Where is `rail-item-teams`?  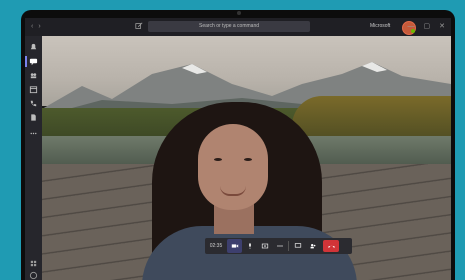 rail-item-teams is located at coordinates (33, 75).